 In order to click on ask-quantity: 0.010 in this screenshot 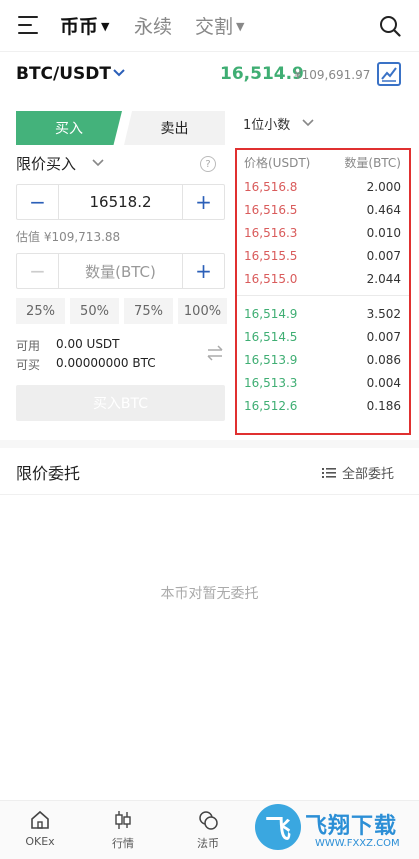, I will do `click(383, 233)`.